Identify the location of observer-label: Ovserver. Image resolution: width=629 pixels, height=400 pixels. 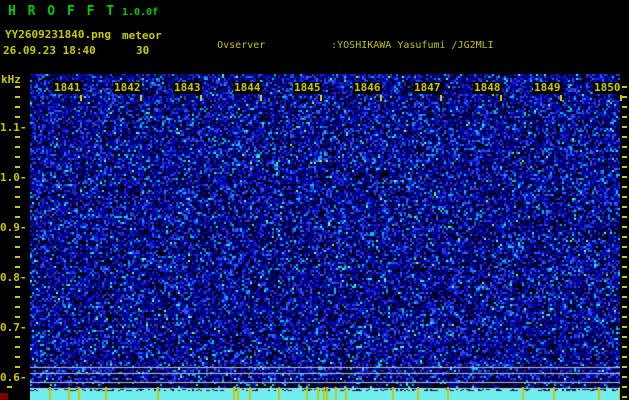
(241, 45).